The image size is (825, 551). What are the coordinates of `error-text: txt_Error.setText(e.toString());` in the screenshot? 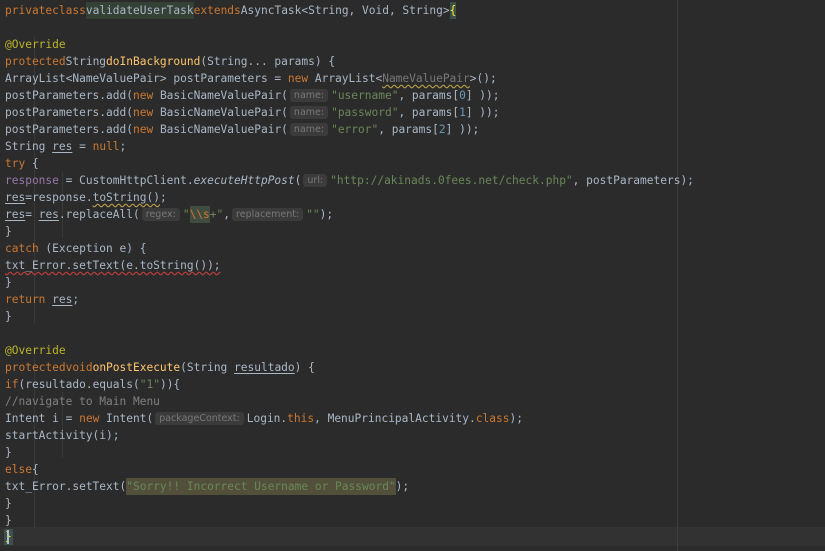 It's located at (113, 265).